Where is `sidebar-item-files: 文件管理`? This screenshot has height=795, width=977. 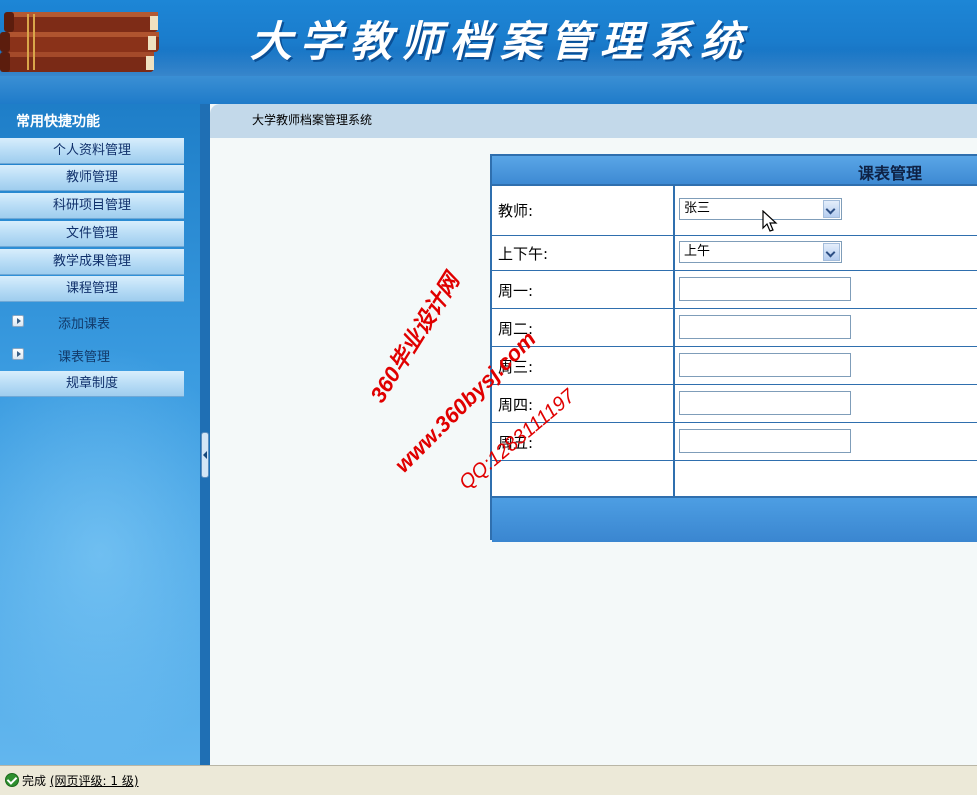
sidebar-item-files: 文件管理 is located at coordinates (92, 234).